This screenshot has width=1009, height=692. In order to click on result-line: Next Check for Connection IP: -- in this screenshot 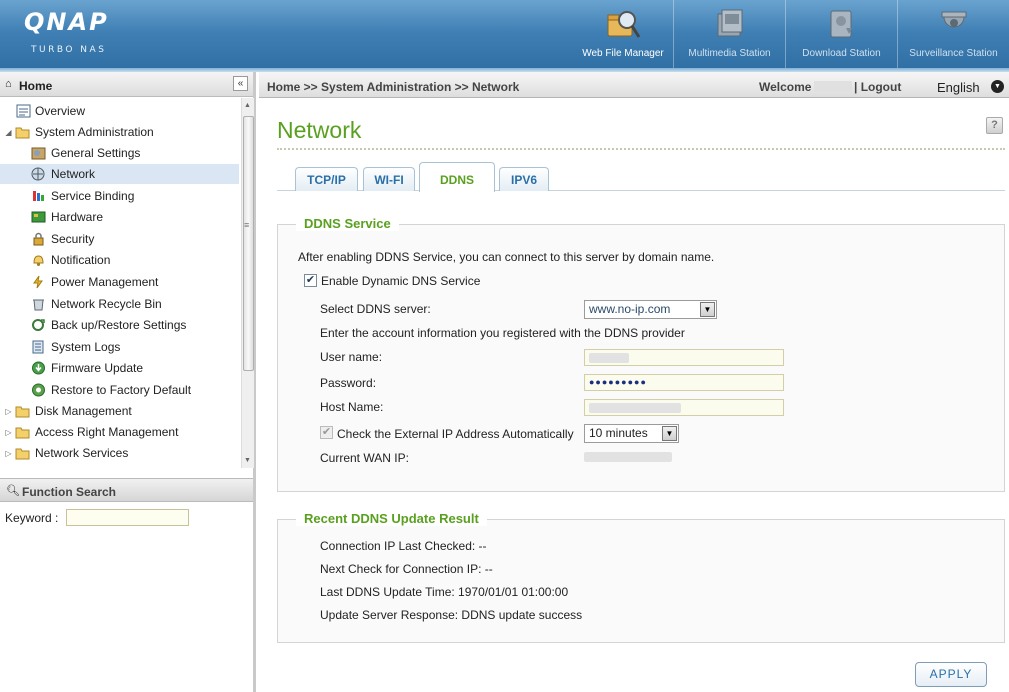, I will do `click(406, 569)`.